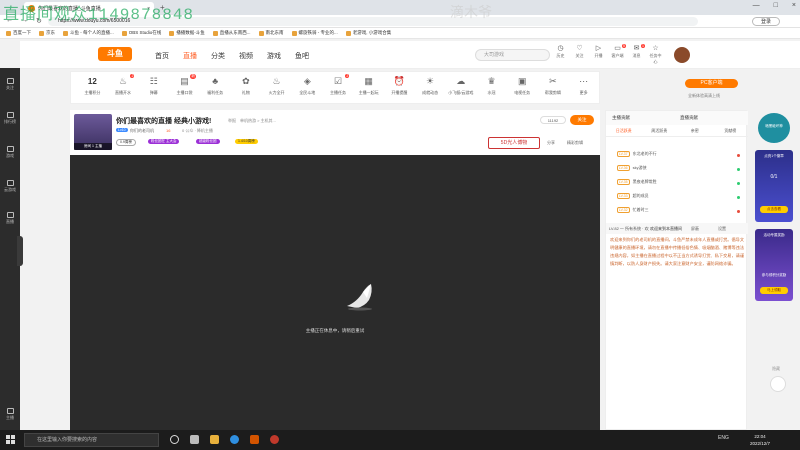 The image size is (800, 450). I want to click on browser-login-button: 登录, so click(766, 21).